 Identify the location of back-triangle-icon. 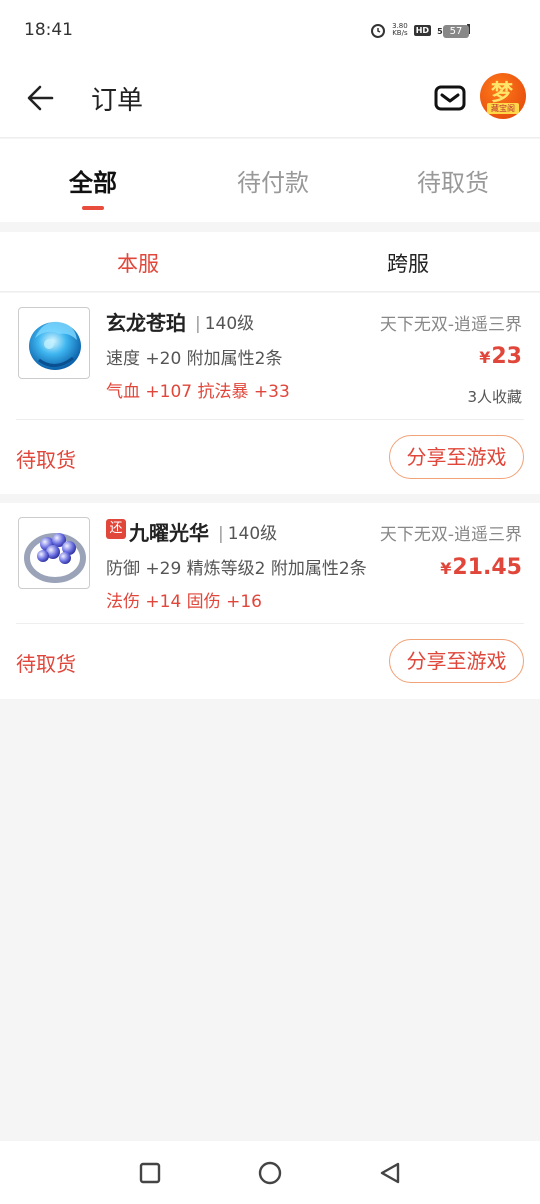
(390, 1173).